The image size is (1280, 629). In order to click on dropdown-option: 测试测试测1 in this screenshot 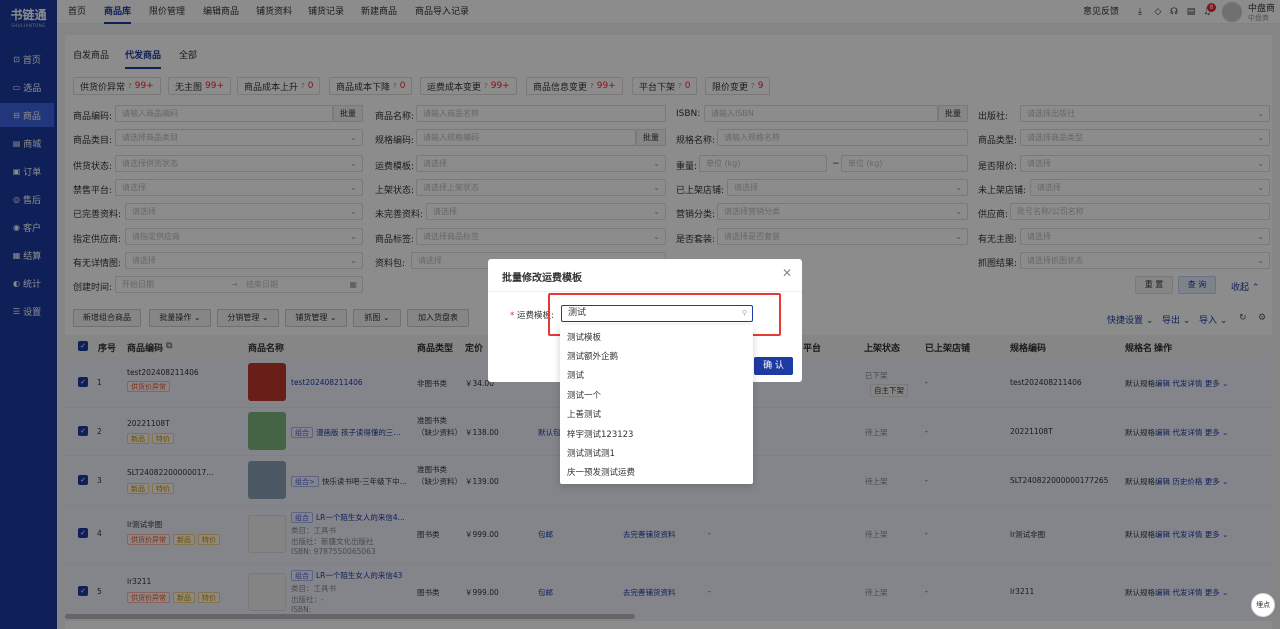, I will do `click(591, 453)`.